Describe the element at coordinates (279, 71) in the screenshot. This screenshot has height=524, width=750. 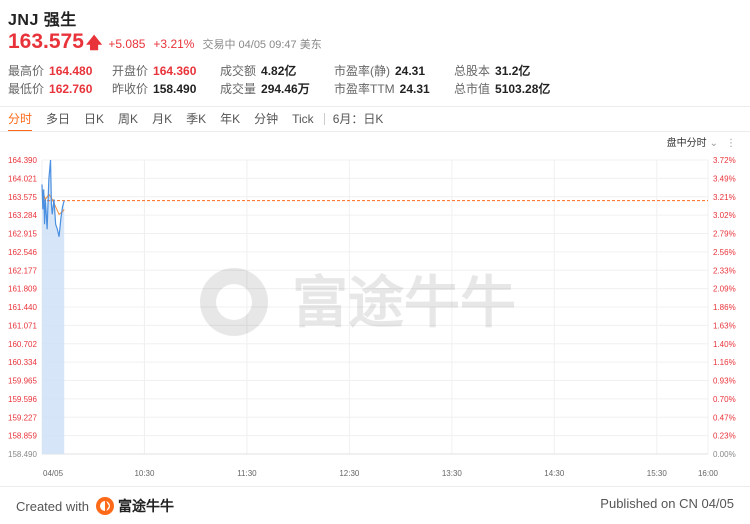
I see `stat-value: 4.82亿` at that location.